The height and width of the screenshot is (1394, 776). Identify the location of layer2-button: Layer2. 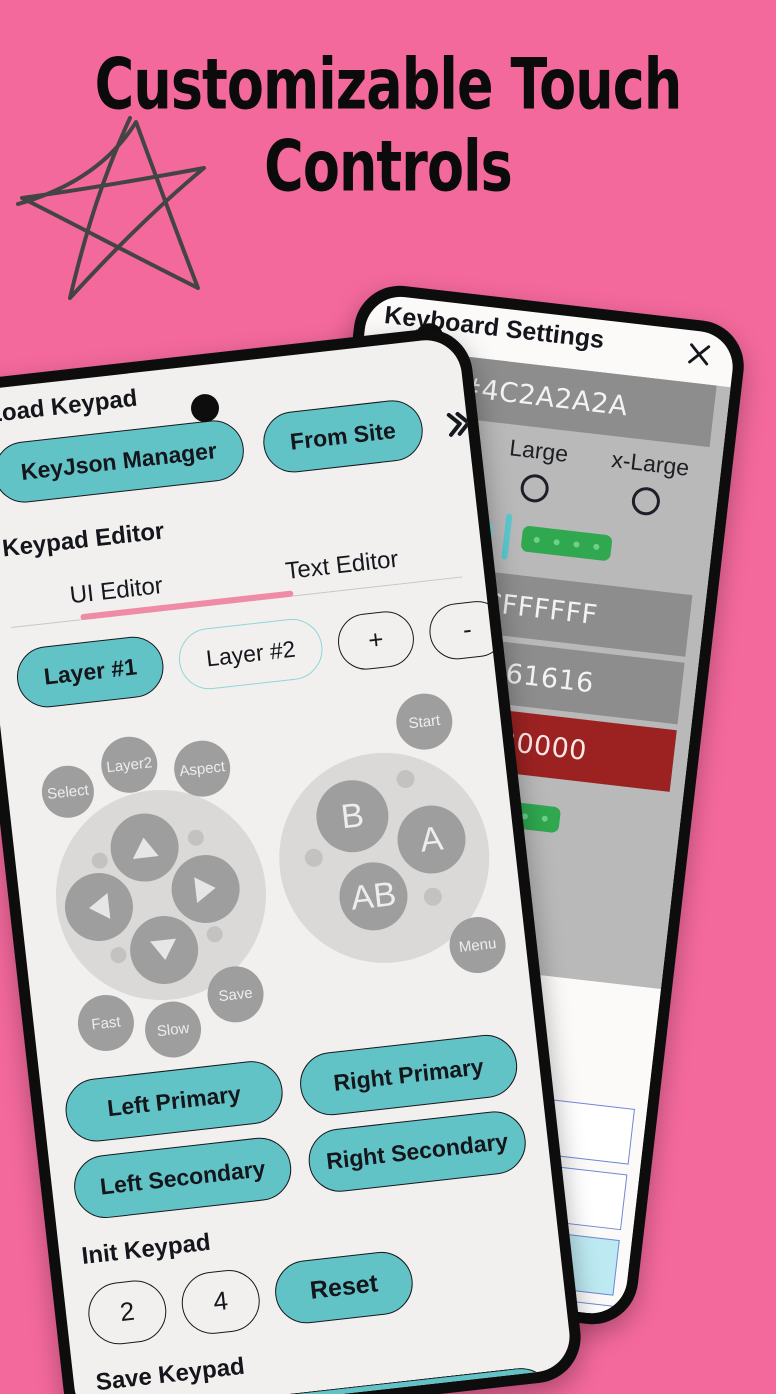
(129, 764).